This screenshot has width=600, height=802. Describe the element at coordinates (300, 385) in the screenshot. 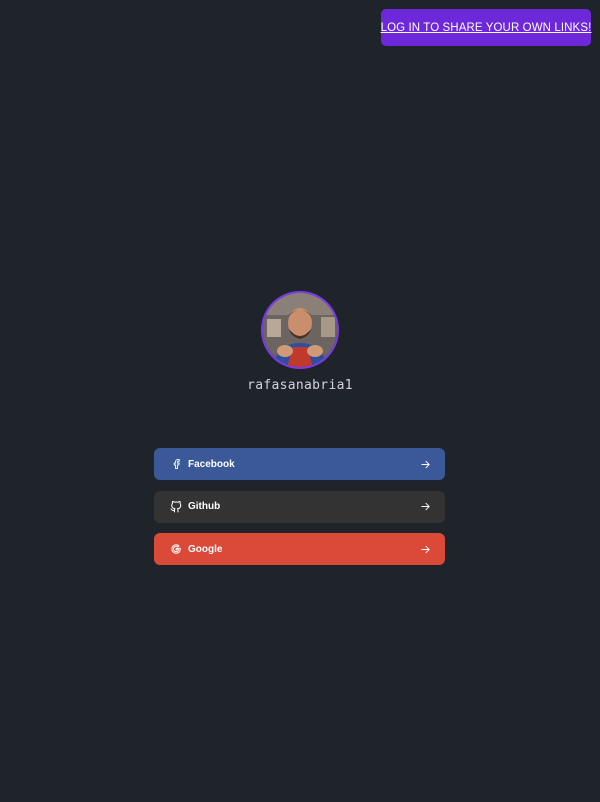

I see `username: rafasanabria1` at that location.